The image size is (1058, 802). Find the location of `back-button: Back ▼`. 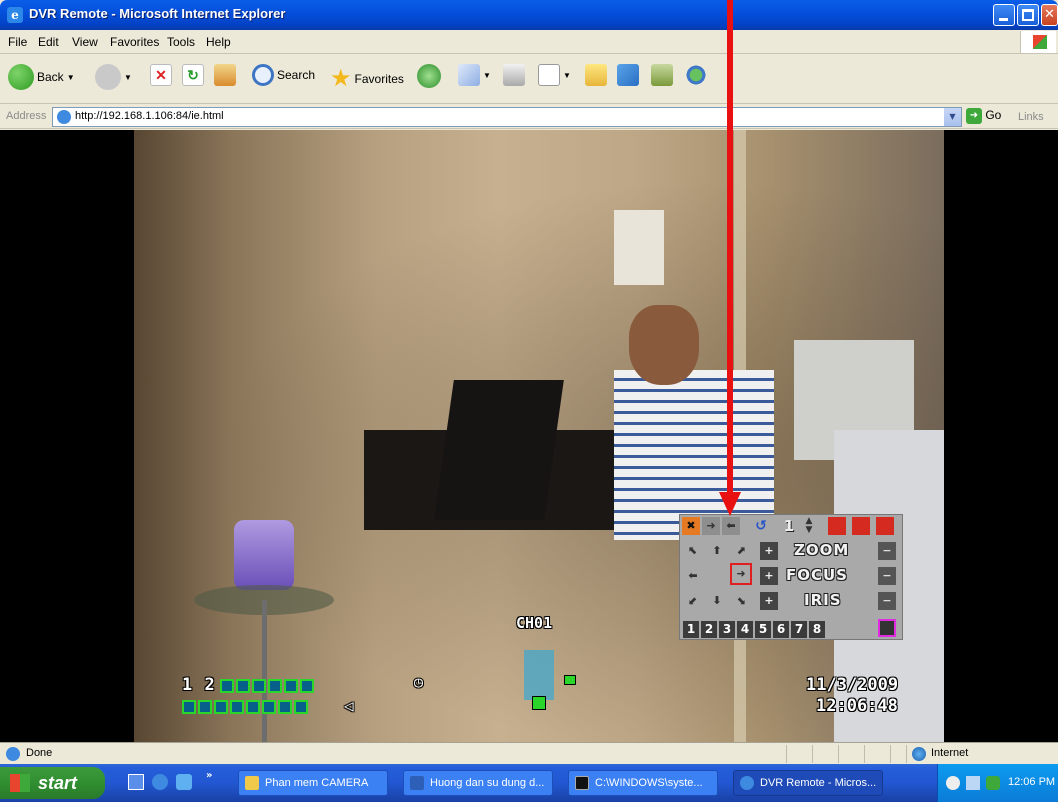

back-button: Back ▼ is located at coordinates (41, 79).